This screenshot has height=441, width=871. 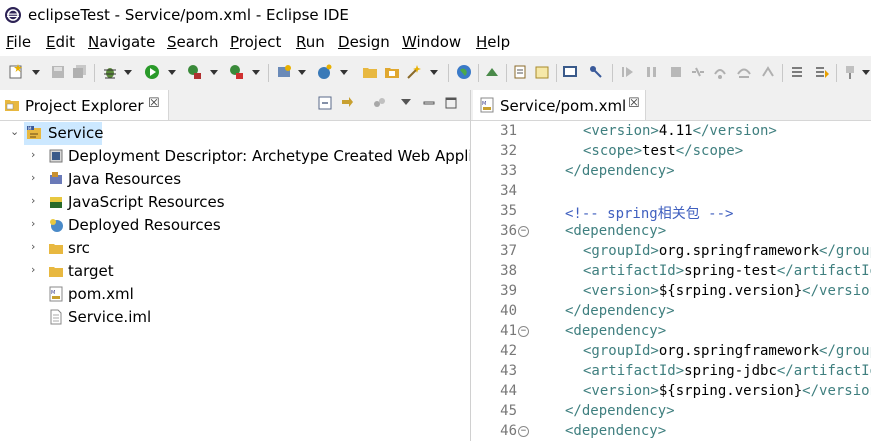 I want to click on external-tools-icon, so click(x=236, y=72).